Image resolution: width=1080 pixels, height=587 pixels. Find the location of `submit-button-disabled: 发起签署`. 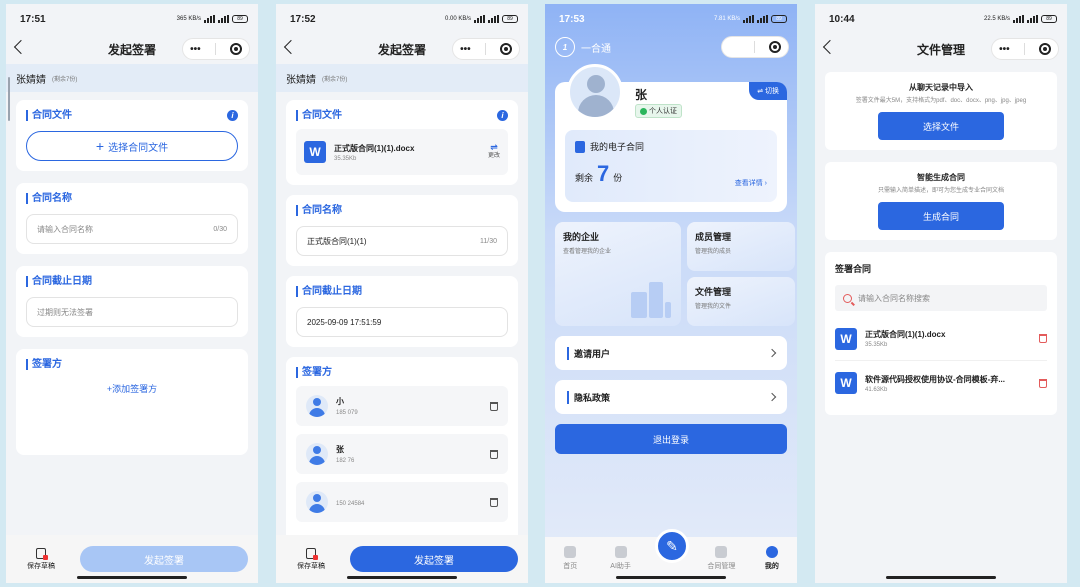

submit-button-disabled: 发起签署 is located at coordinates (164, 559).